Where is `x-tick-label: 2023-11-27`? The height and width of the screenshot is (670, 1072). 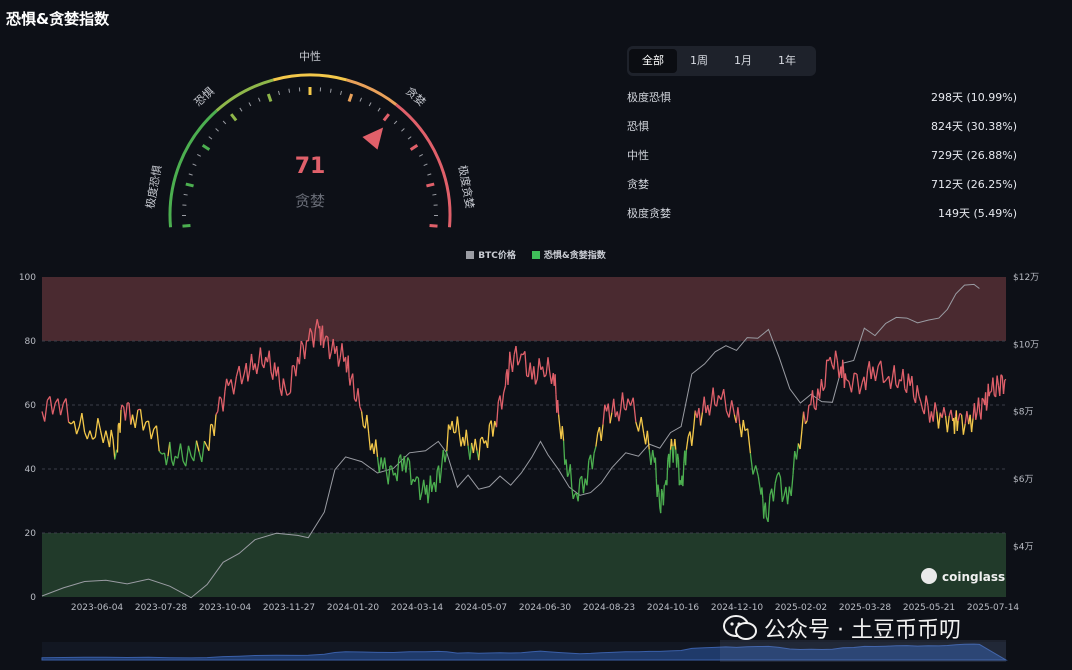
x-tick-label: 2023-11-27 is located at coordinates (289, 608).